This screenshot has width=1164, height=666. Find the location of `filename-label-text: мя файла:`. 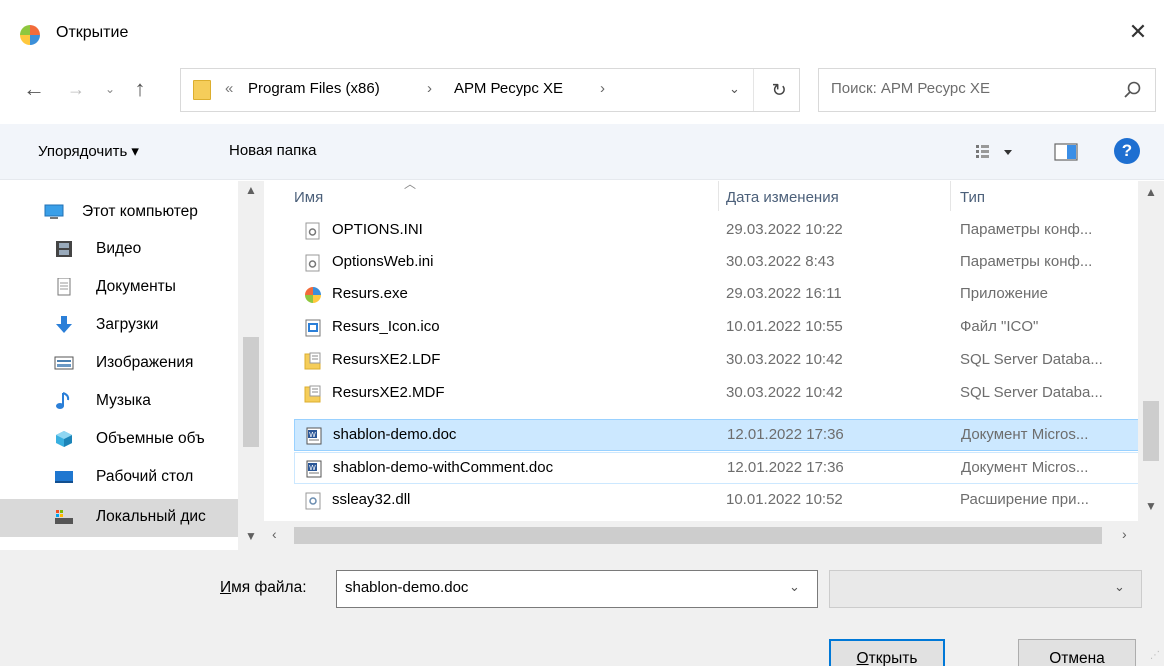

filename-label-text: мя файла: is located at coordinates (269, 587).